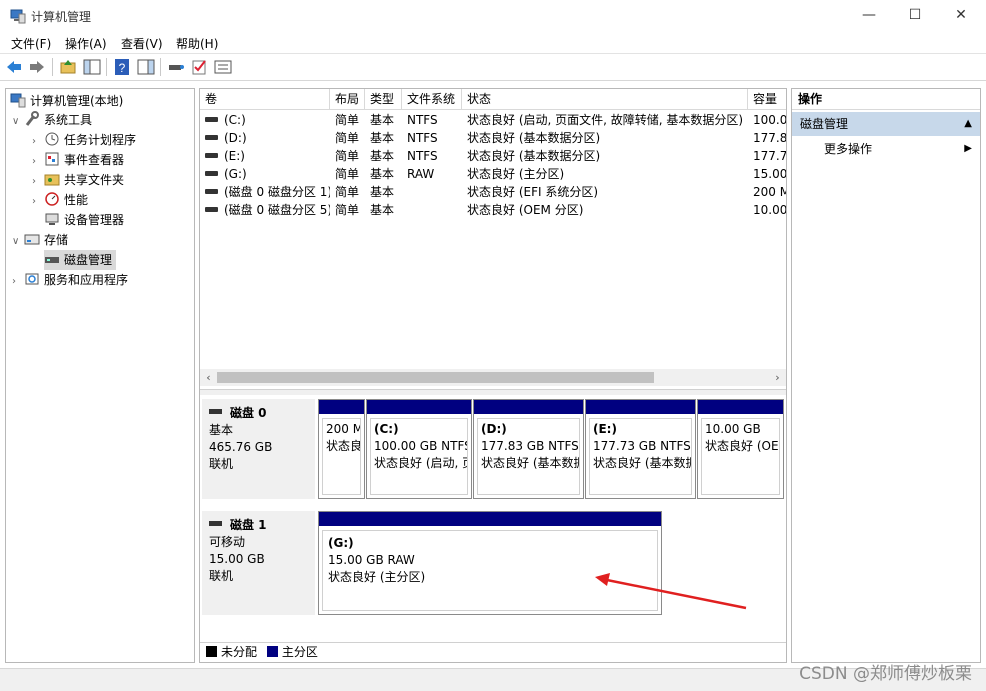  Describe the element at coordinates (432, 99) in the screenshot. I see `column-filesystem: 文件系统` at that location.